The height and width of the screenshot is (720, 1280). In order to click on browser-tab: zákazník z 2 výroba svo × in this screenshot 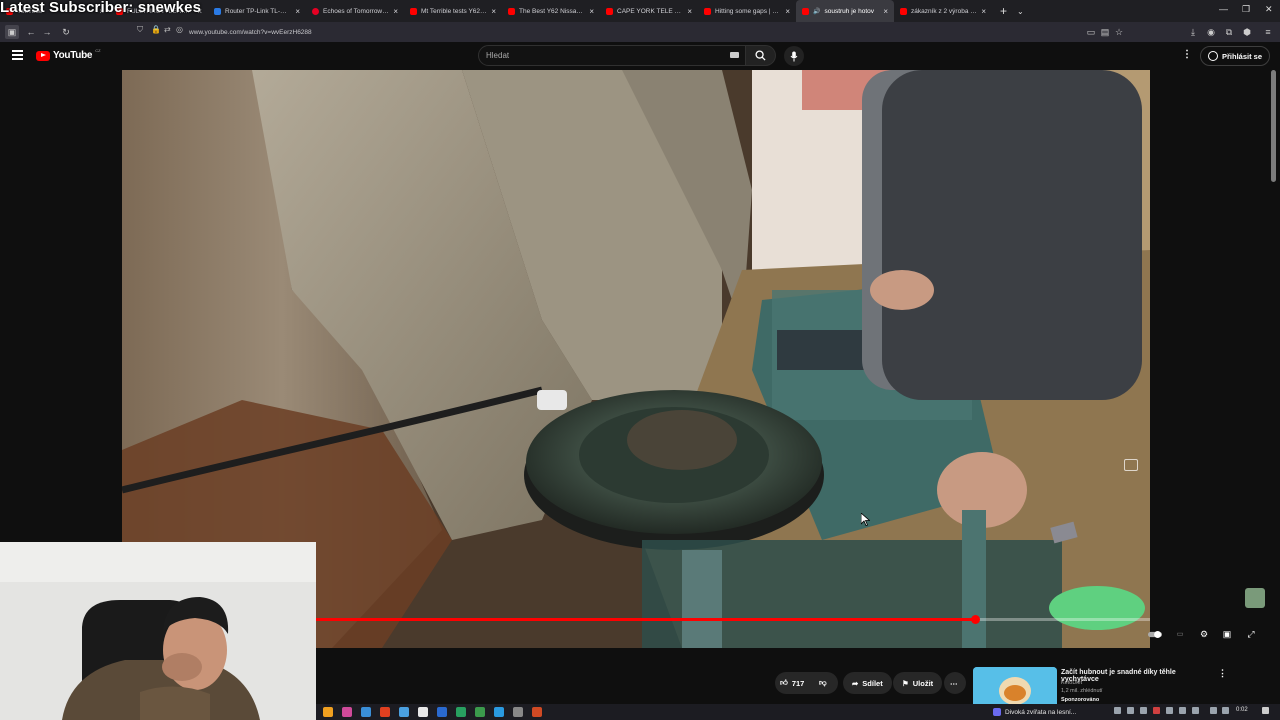, I will do `click(943, 11)`.